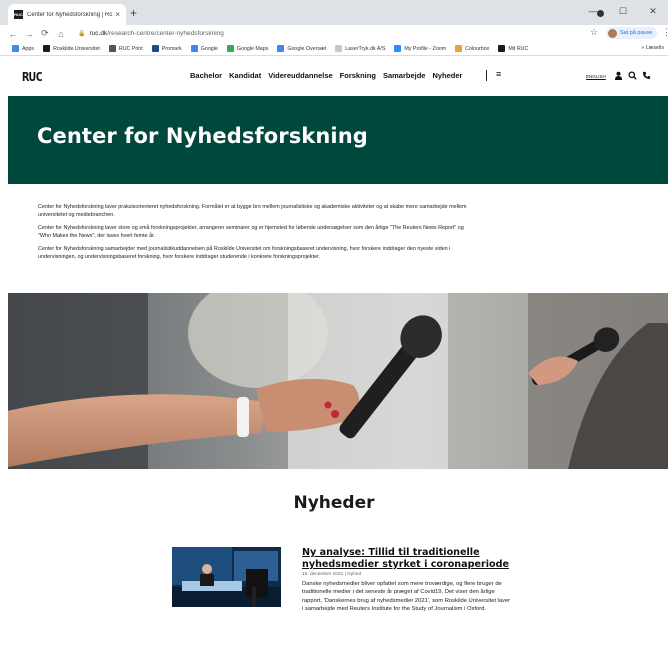 This screenshot has height=646, width=668. I want to click on ruc-logo: RUC, so click(32, 77).